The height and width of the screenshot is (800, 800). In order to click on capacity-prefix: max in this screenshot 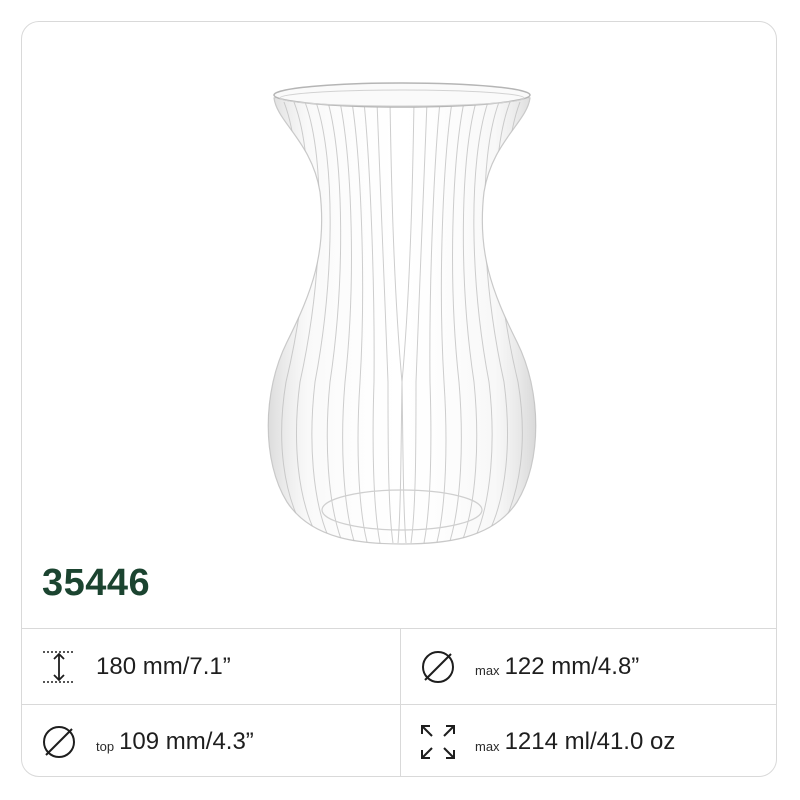, I will do `click(487, 746)`.